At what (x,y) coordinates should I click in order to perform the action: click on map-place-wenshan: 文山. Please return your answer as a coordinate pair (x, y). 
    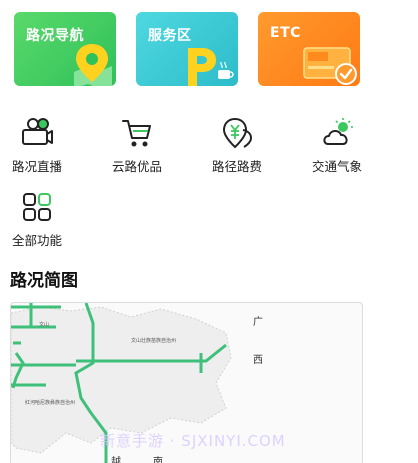
    Looking at the image, I should click on (44, 325).